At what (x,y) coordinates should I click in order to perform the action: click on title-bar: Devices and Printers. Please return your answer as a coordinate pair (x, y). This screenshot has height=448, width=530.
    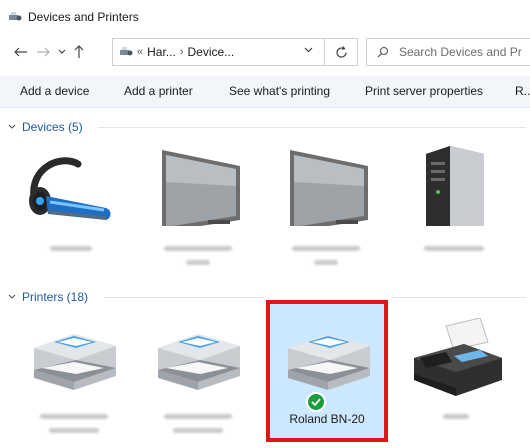
    Looking at the image, I should click on (265, 17).